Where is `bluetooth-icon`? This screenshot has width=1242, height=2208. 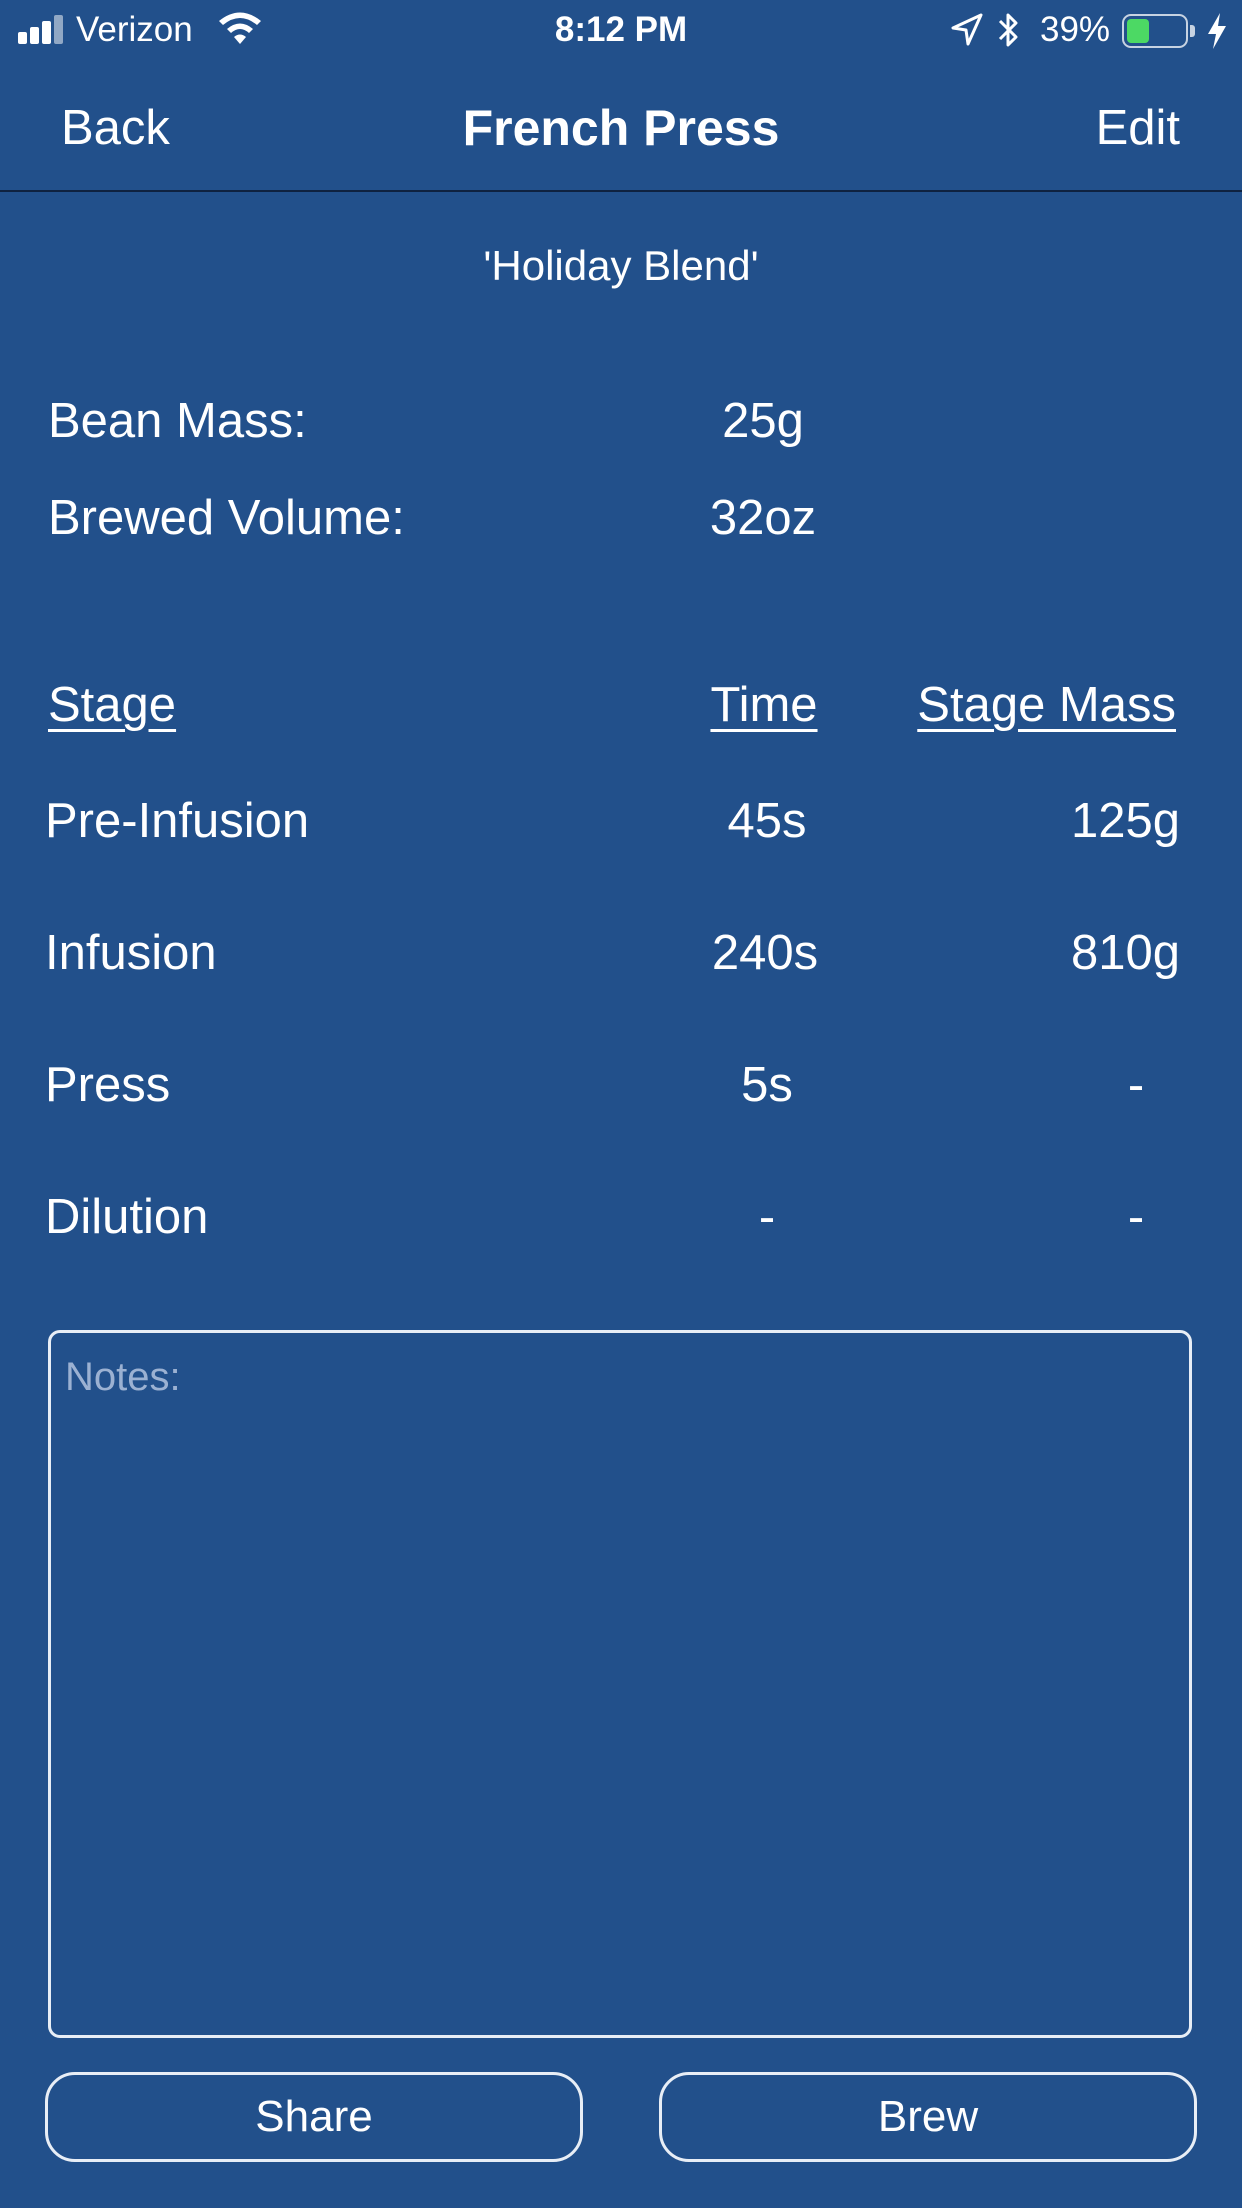
bluetooth-icon is located at coordinates (1009, 34).